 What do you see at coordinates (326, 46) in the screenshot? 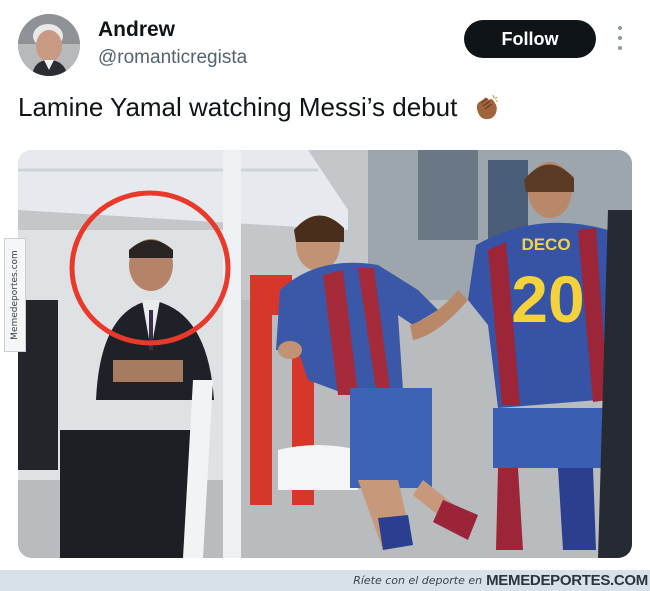
I see `tweet-header: Andrew @romanticregista Follow` at bounding box center [326, 46].